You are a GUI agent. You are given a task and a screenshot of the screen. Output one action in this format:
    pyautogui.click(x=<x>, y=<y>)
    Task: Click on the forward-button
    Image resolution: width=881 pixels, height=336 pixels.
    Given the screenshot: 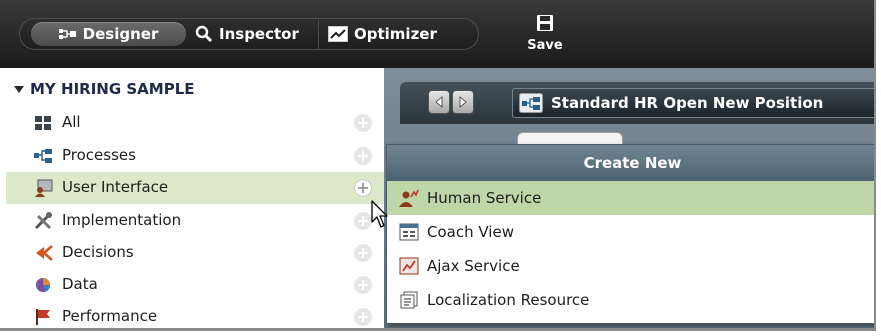 What is the action you would take?
    pyautogui.click(x=463, y=102)
    